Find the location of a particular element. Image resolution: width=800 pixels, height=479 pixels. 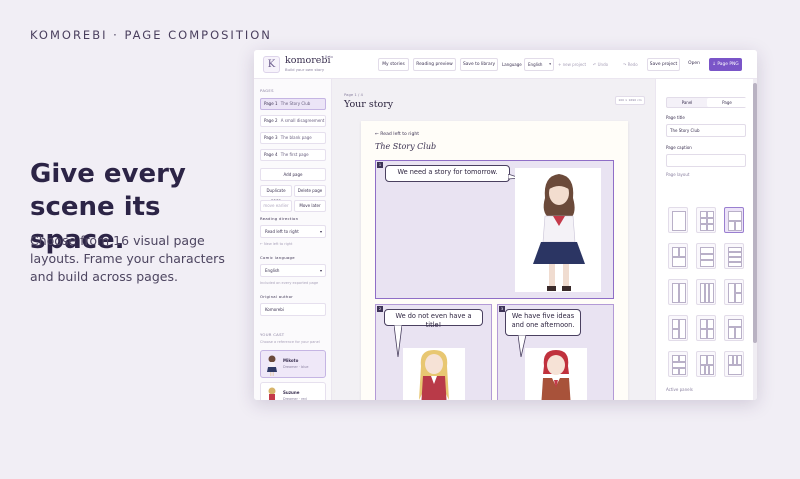

page-item-4: Page 4 The first page is located at coordinates (293, 155).